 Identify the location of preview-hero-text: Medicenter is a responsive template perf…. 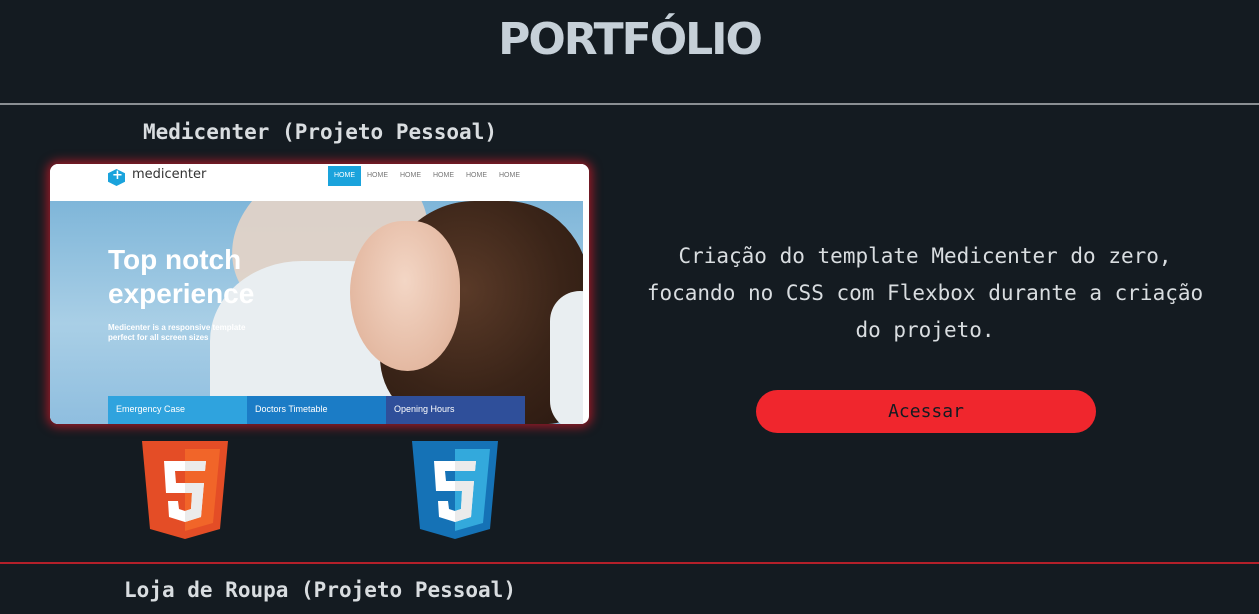
(177, 332).